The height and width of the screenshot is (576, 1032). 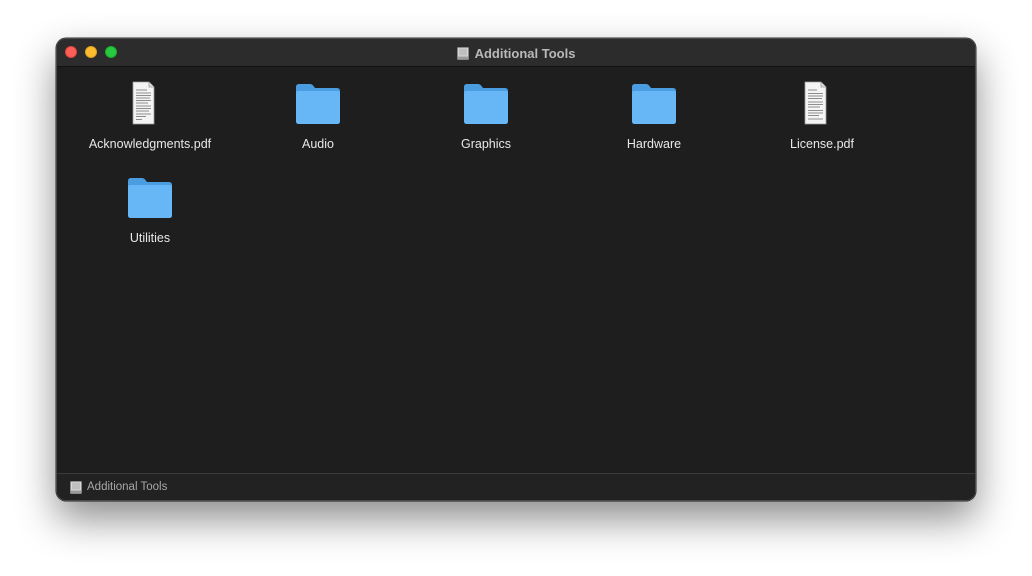 I want to click on file-item-acknowledgments: Acknowledgments.pdf, so click(x=150, y=116).